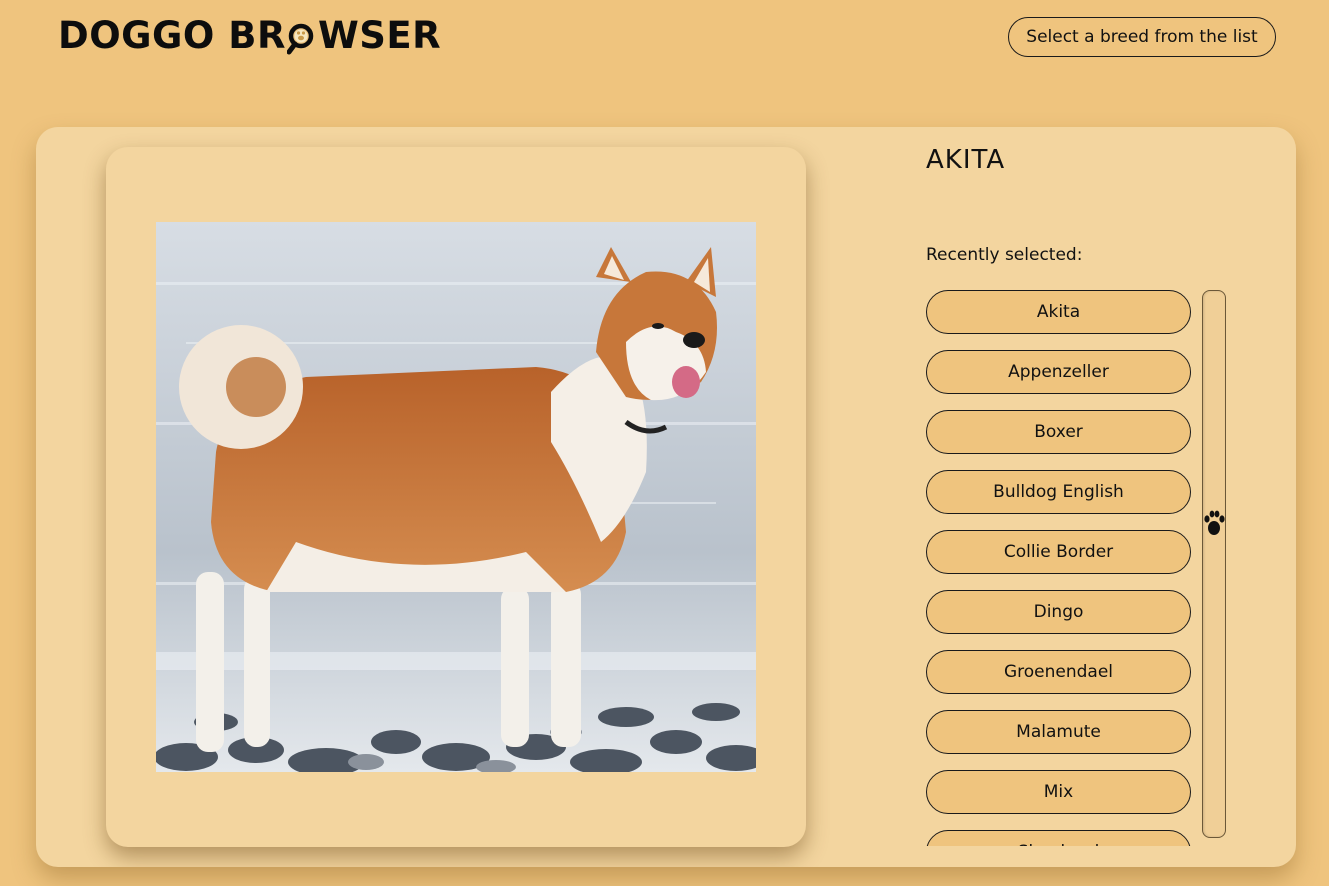  I want to click on logo-text-end: WSER, so click(379, 35).